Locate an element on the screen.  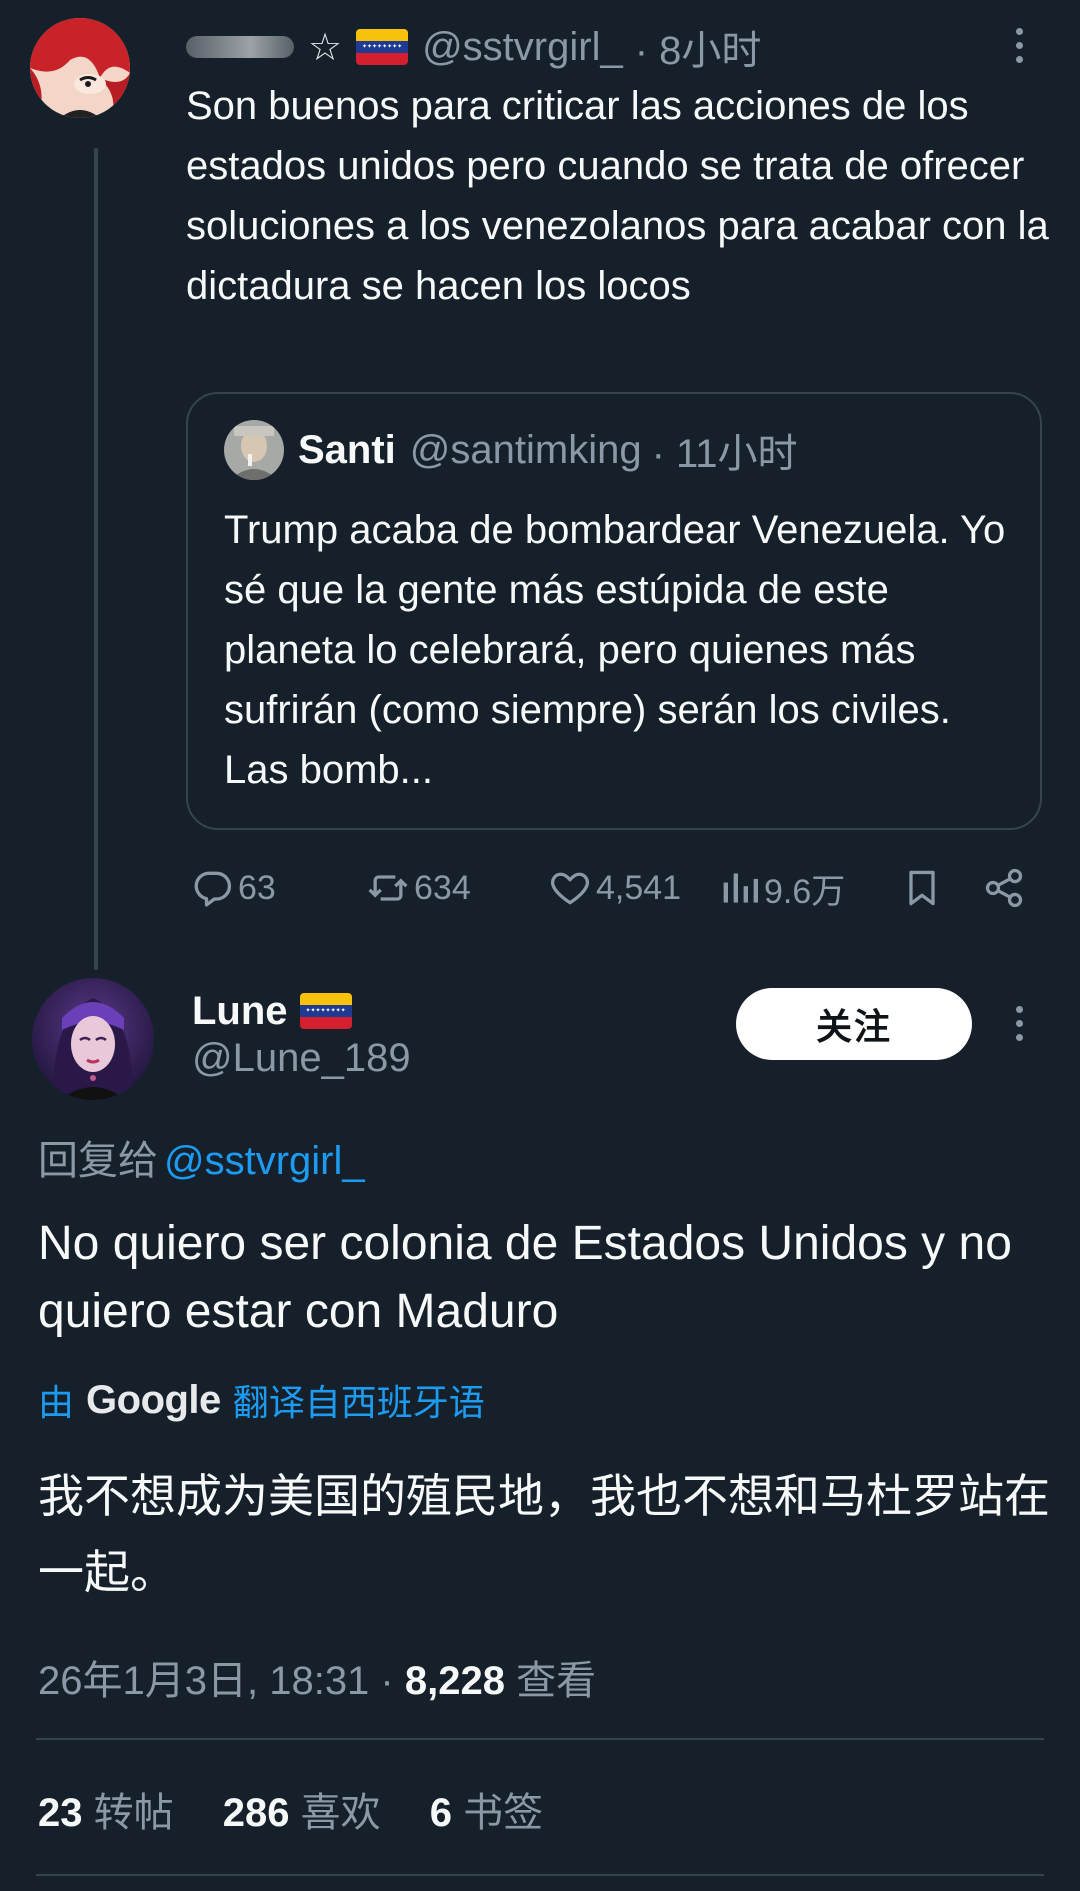
main-author-handle: @Lune_189 is located at coordinates (301, 1058).